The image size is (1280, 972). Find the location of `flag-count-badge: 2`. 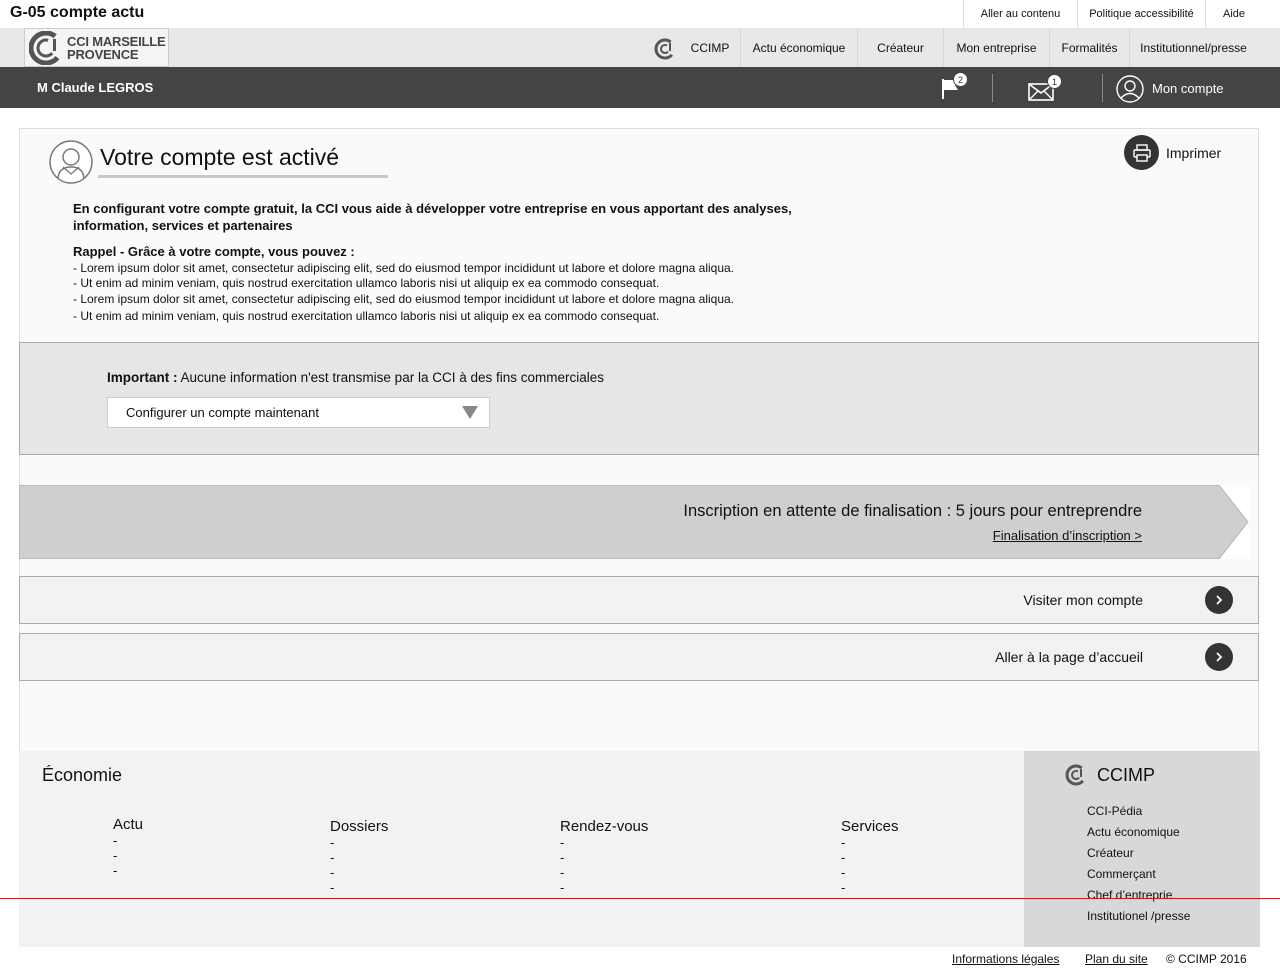

flag-count-badge: 2 is located at coordinates (960, 79).